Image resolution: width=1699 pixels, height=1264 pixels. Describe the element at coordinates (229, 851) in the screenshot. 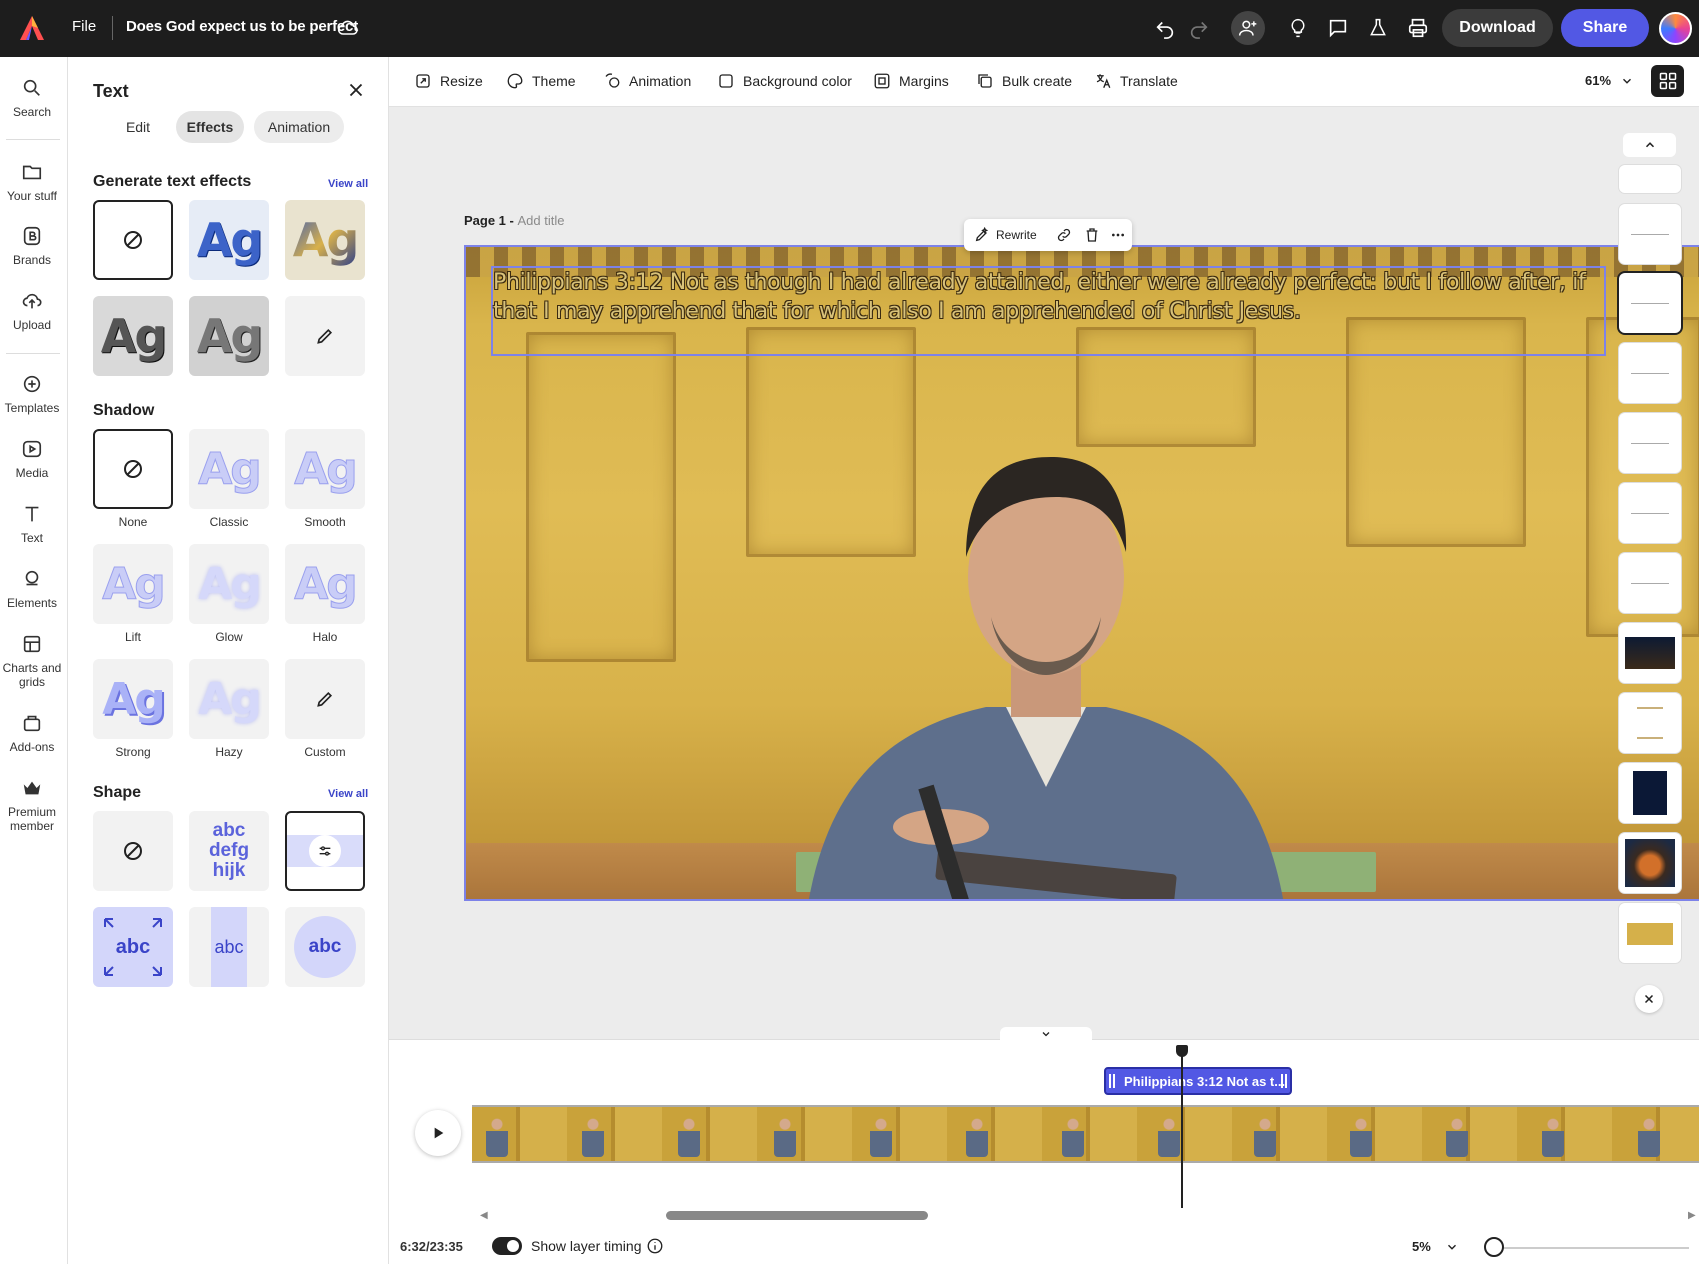

I see `shape-wrap-tile: abc defg hijk` at that location.